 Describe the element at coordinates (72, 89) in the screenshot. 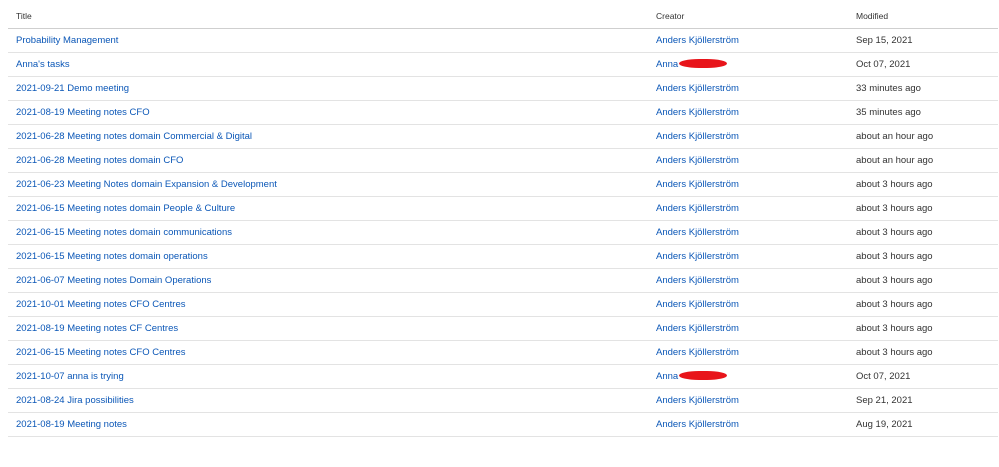

I see `page-title-link: 2021-09-21 Demo meeting` at that location.